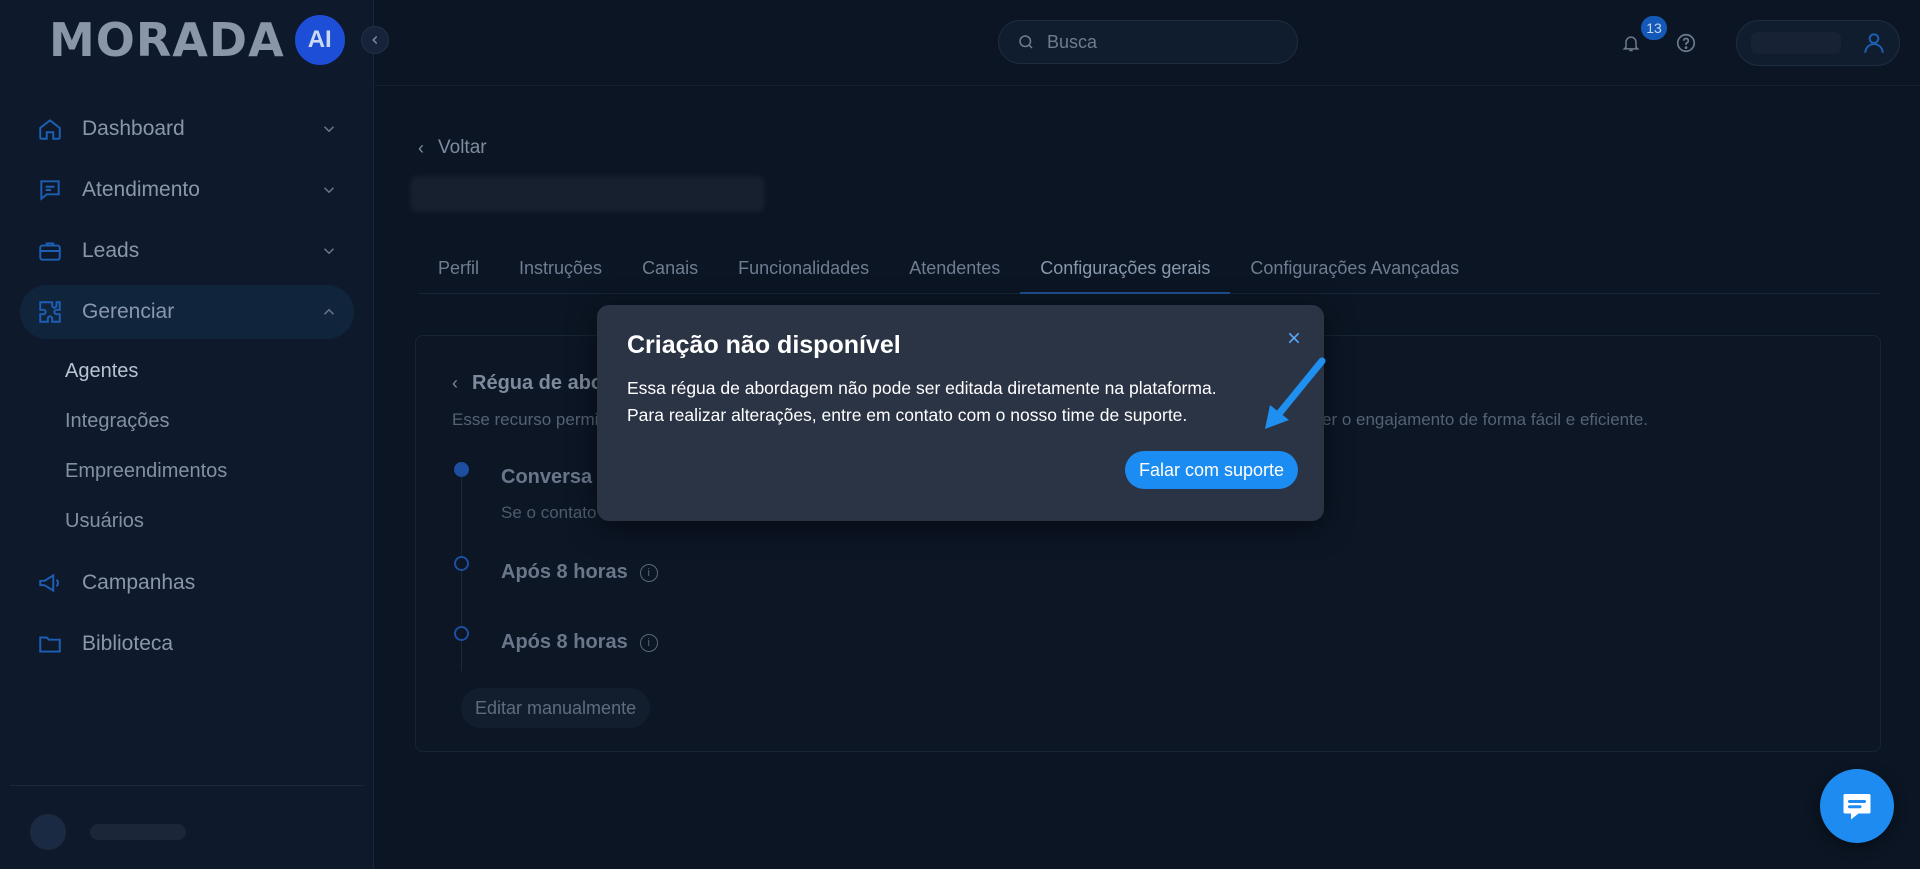 The height and width of the screenshot is (869, 1920). Describe the element at coordinates (139, 582) in the screenshot. I see `sidebar-item-label: Campanhas` at that location.